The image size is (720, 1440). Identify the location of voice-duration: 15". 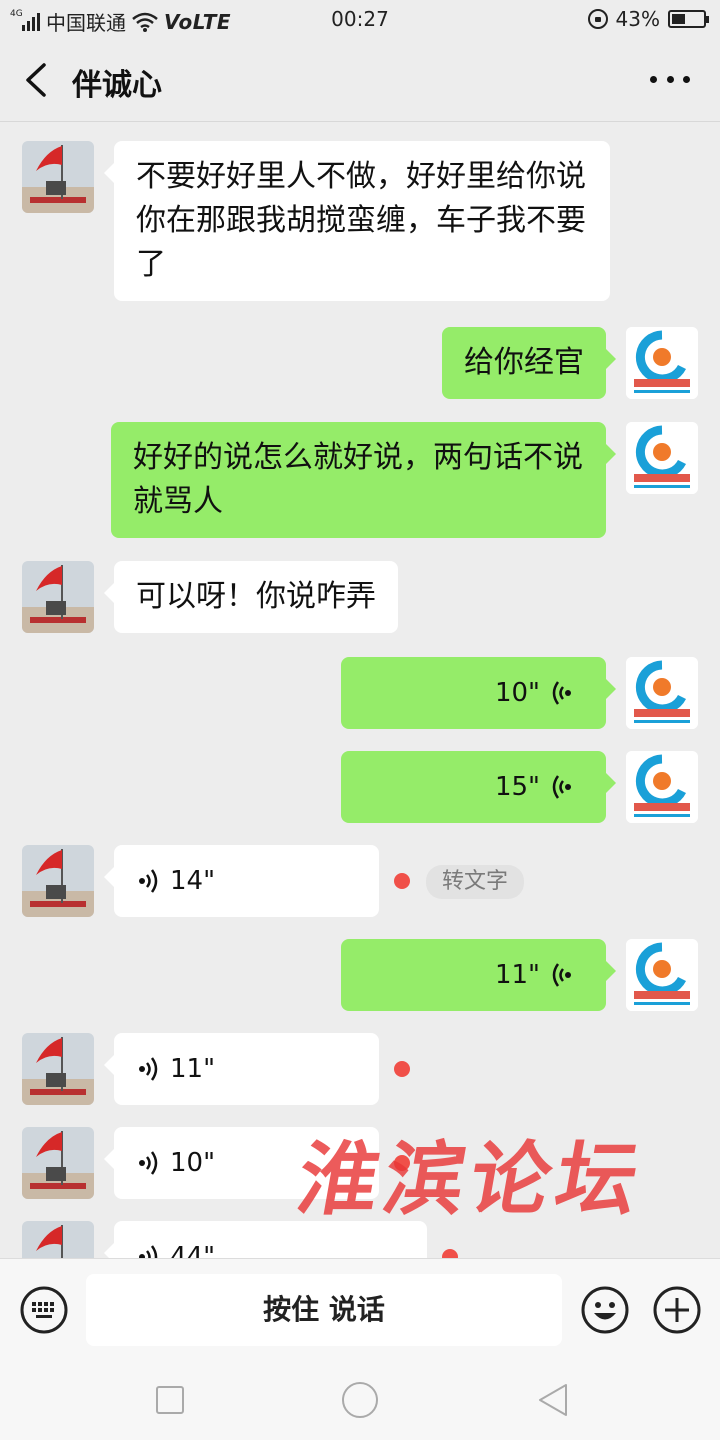
(517, 787).